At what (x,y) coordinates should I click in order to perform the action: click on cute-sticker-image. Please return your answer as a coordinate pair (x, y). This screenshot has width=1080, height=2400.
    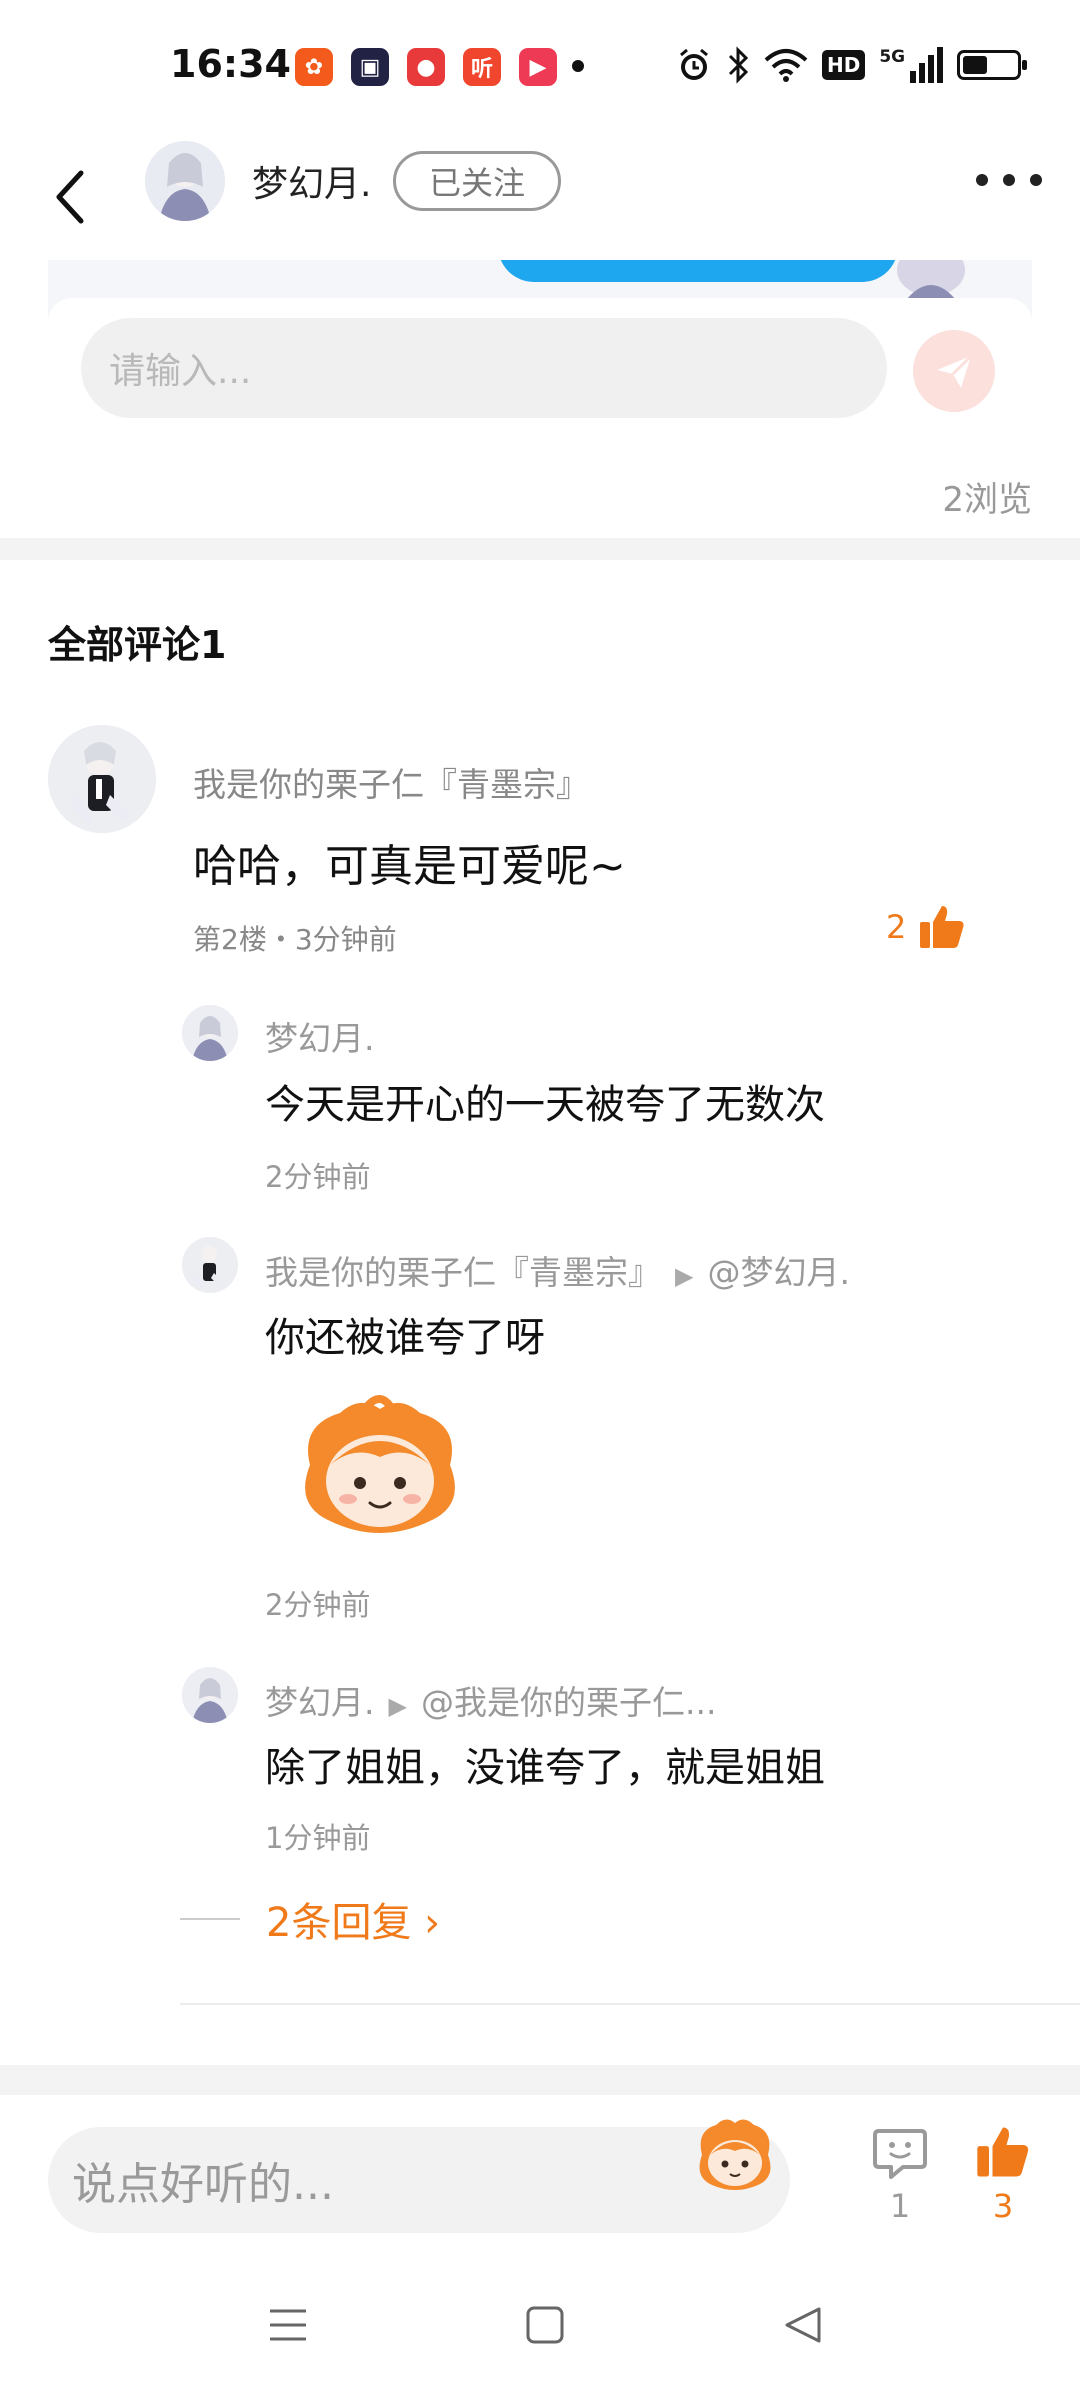
    Looking at the image, I should click on (380, 1470).